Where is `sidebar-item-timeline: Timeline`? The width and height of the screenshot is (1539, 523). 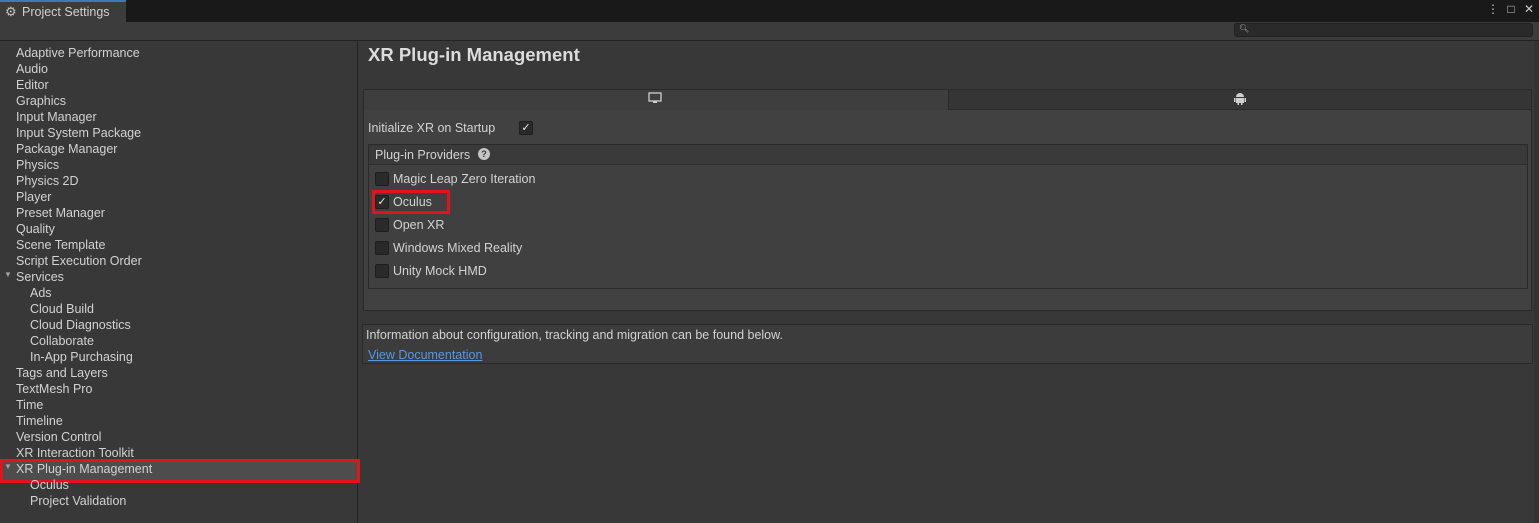
sidebar-item-timeline: Timeline is located at coordinates (39, 421).